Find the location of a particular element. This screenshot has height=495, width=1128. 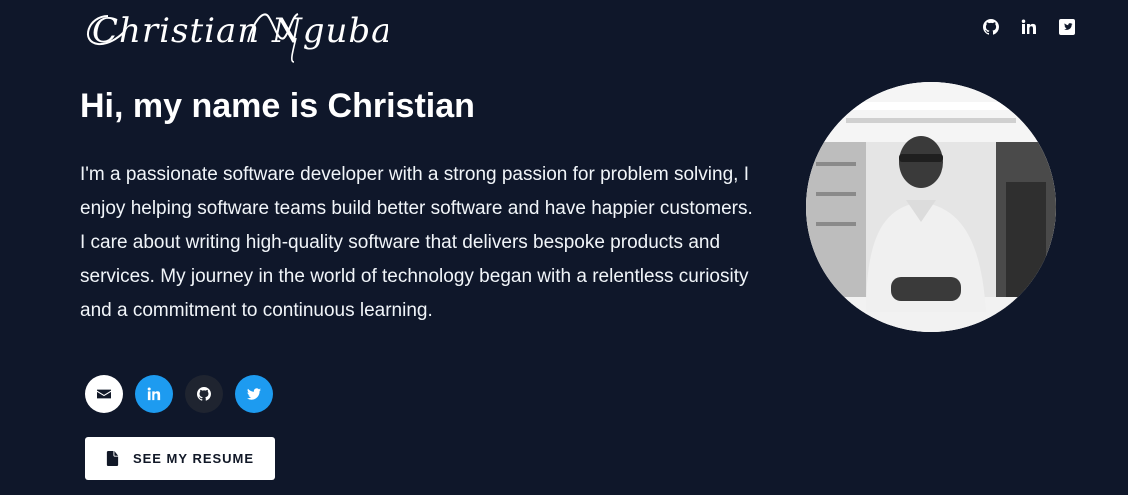

header-social-nav is located at coordinates (1029, 27).